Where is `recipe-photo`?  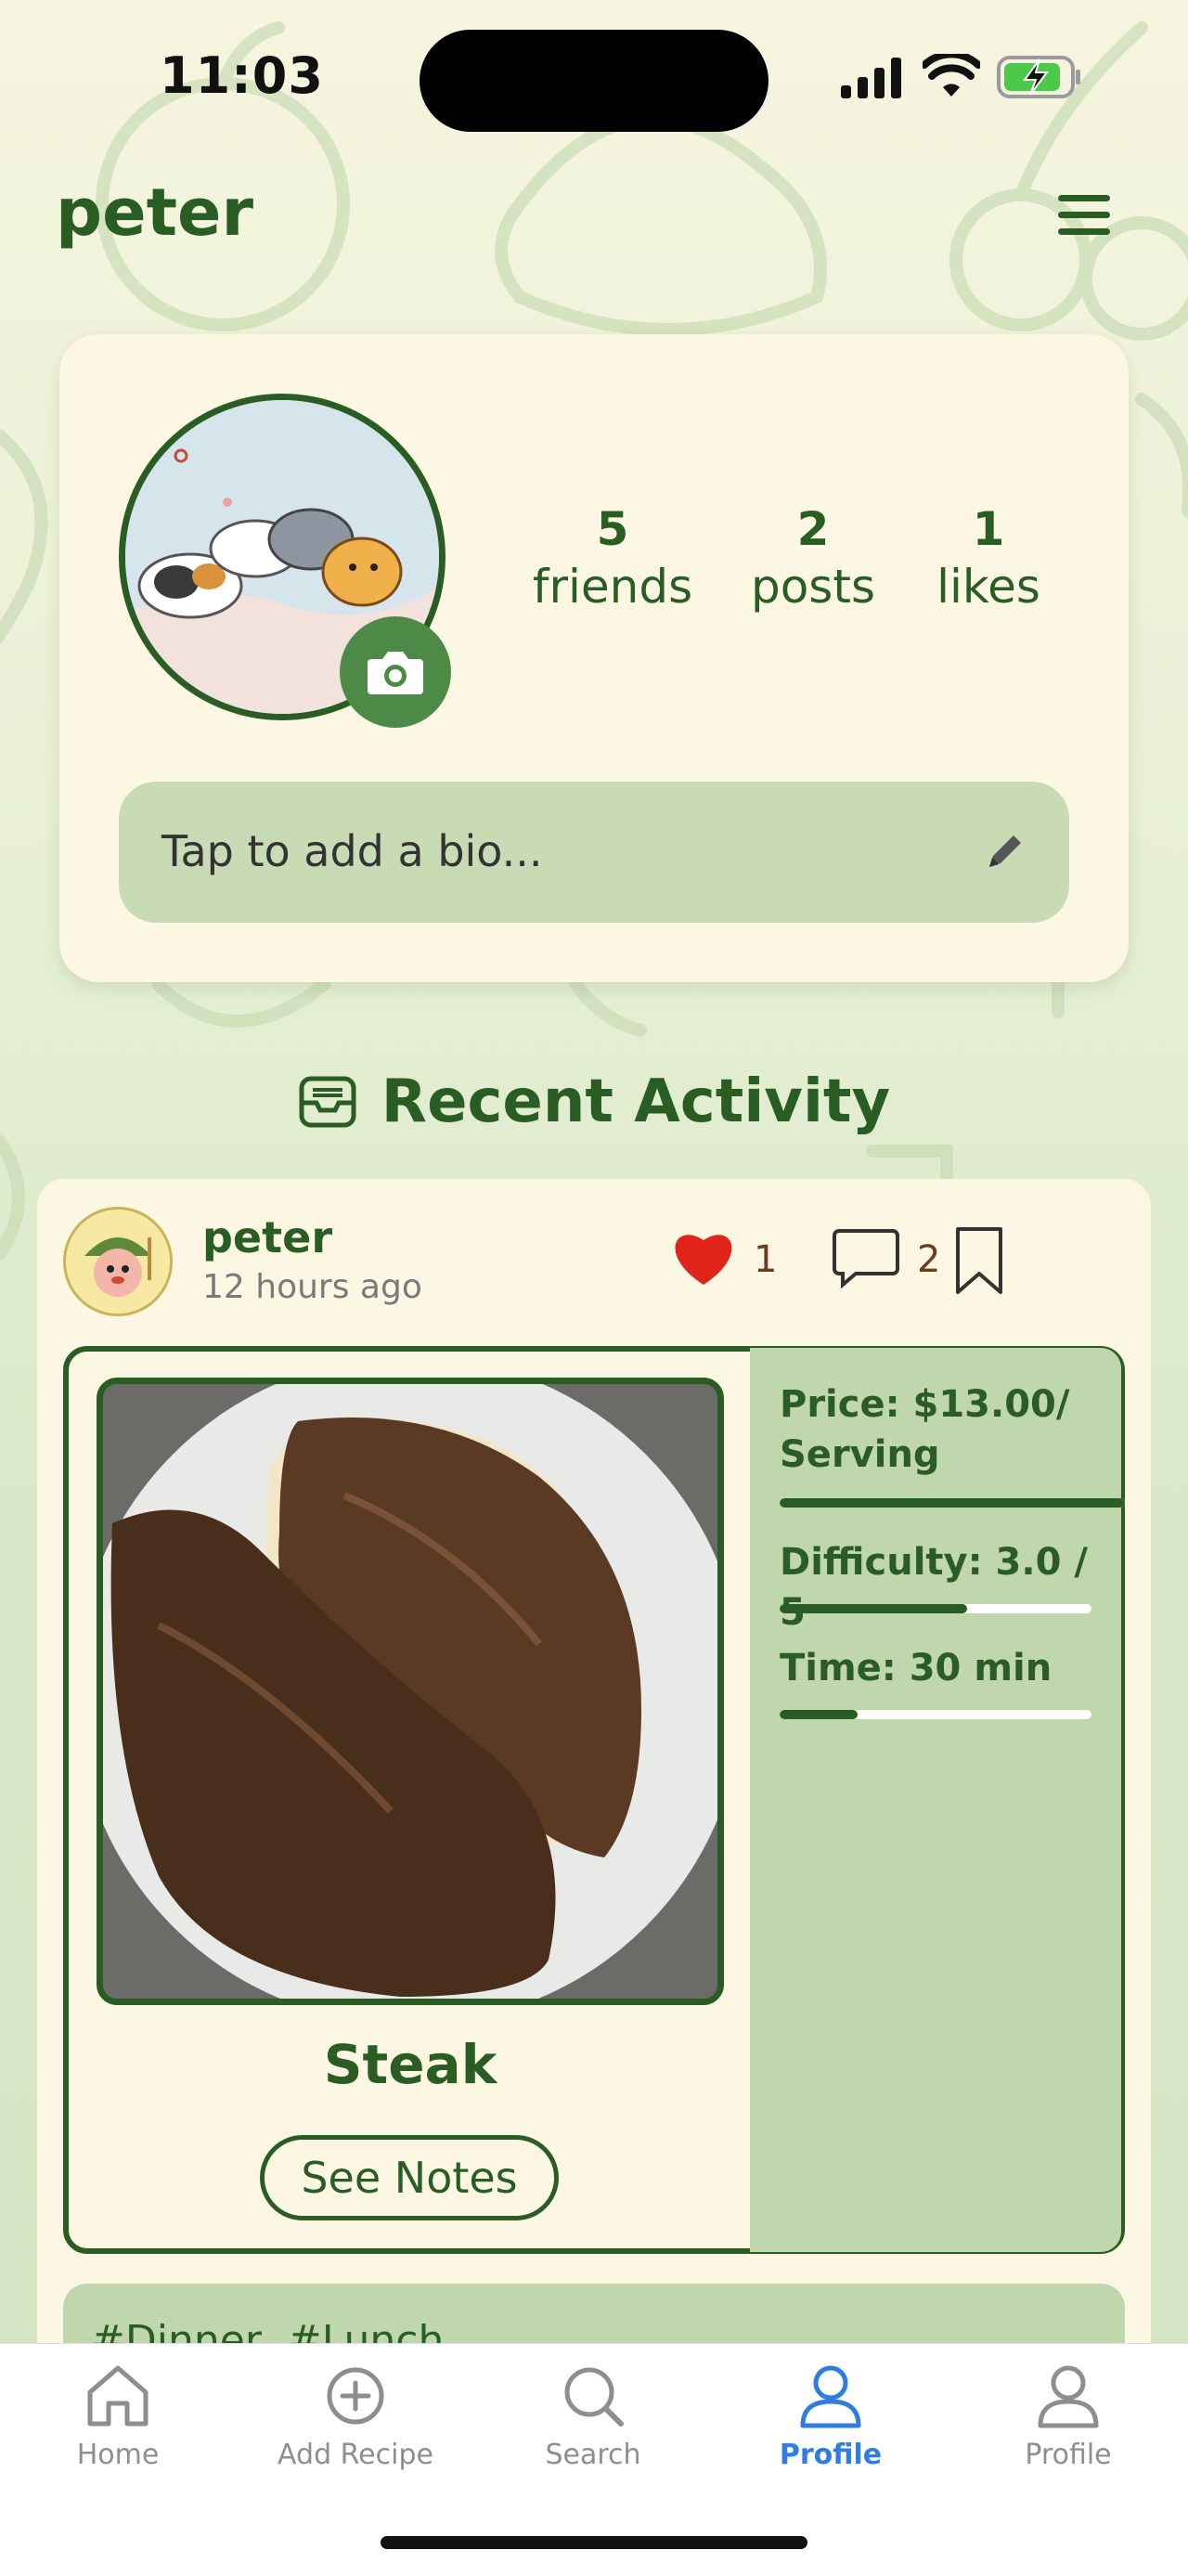 recipe-photo is located at coordinates (410, 1691).